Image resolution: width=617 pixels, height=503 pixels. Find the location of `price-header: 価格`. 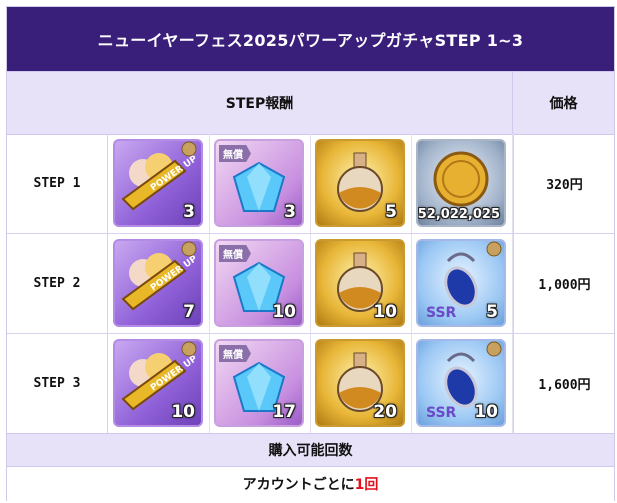

price-header: 価格 is located at coordinates (563, 103).